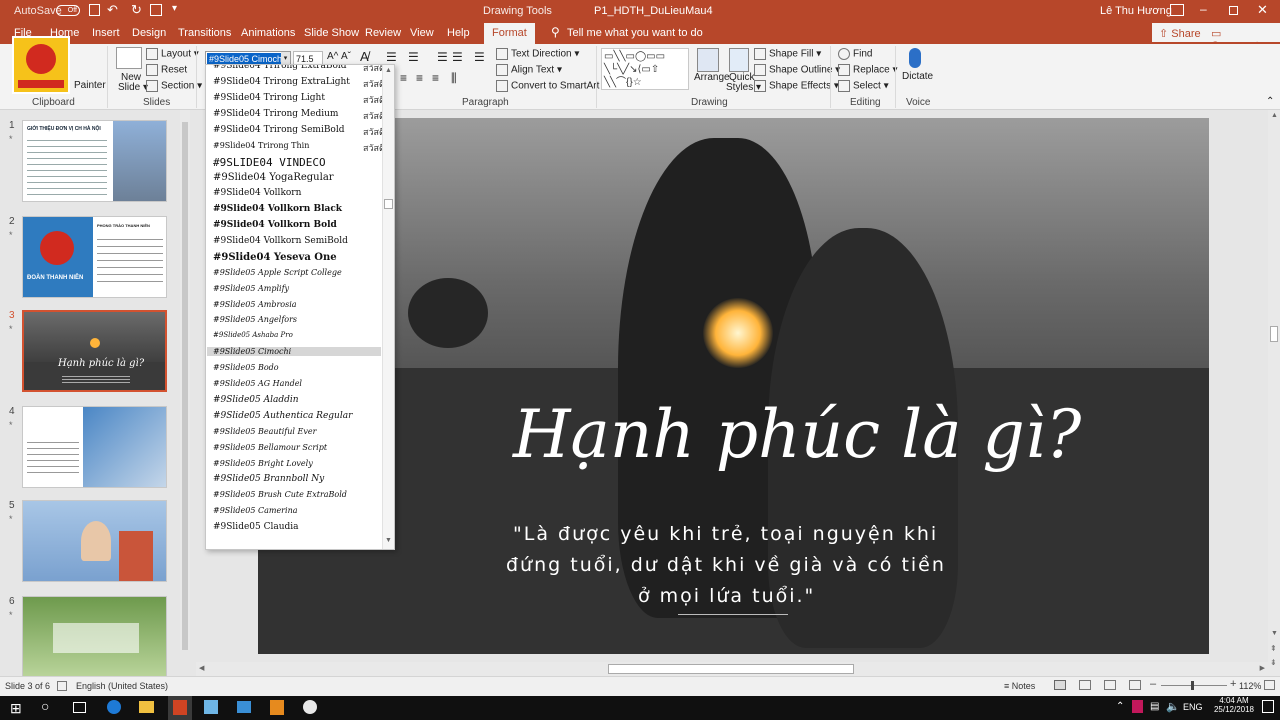  Describe the element at coordinates (174, 8) in the screenshot. I see `customize-toolbar-icon: ▾` at that location.